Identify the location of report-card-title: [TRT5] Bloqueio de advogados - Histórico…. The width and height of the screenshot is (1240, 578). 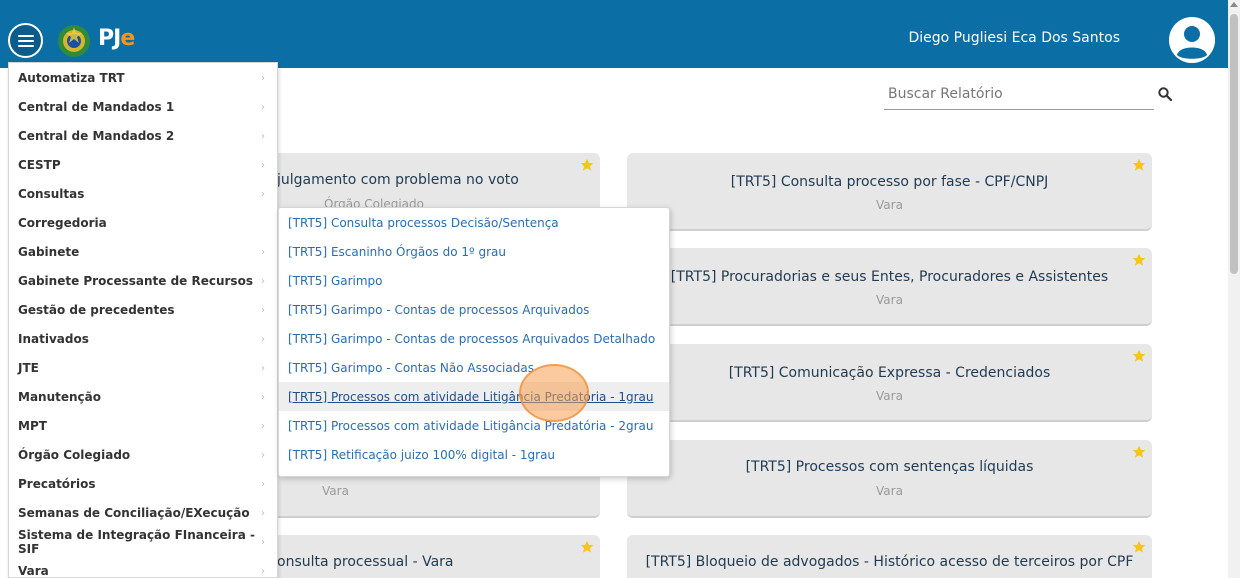
(889, 562).